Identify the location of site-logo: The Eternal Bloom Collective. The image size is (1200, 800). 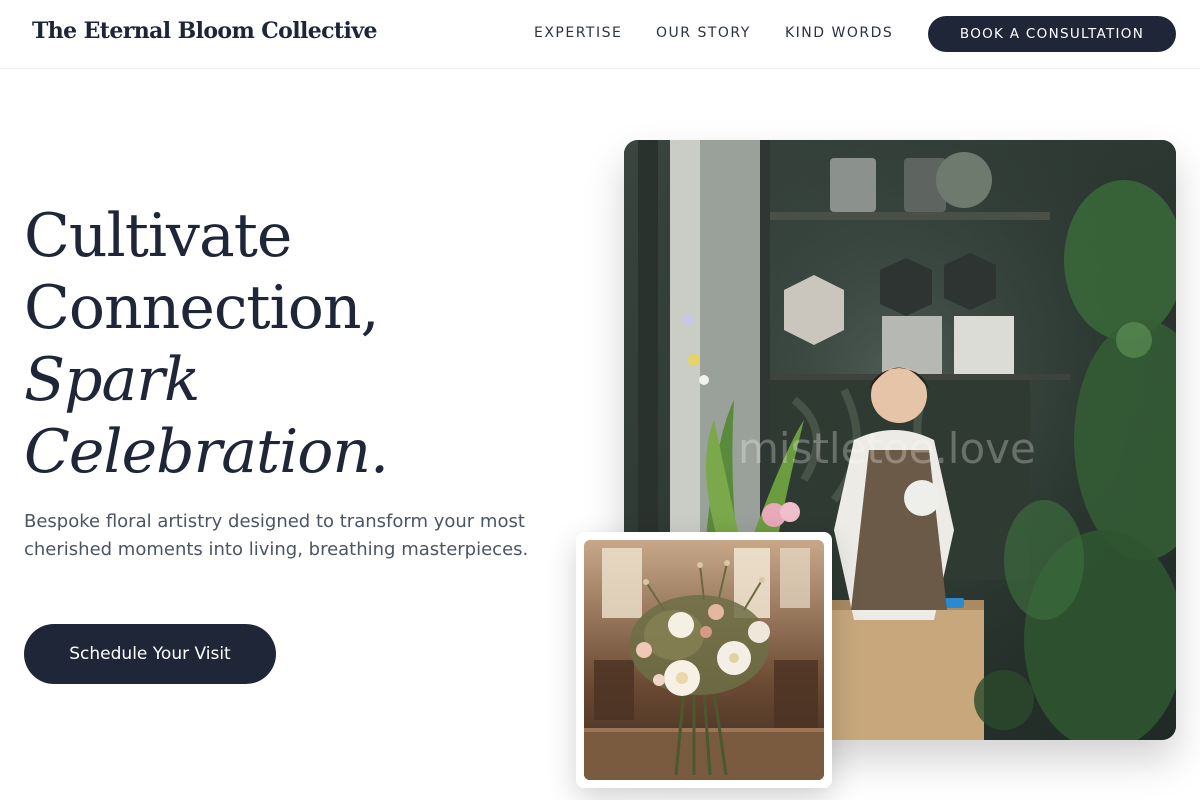
(204, 31).